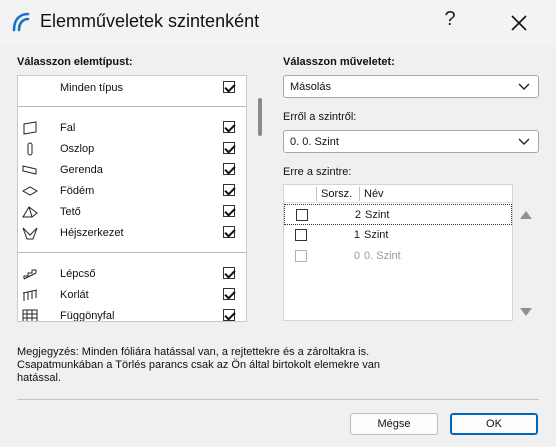 The image size is (556, 447). Describe the element at coordinates (30, 274) in the screenshot. I see `stair-icon` at that location.